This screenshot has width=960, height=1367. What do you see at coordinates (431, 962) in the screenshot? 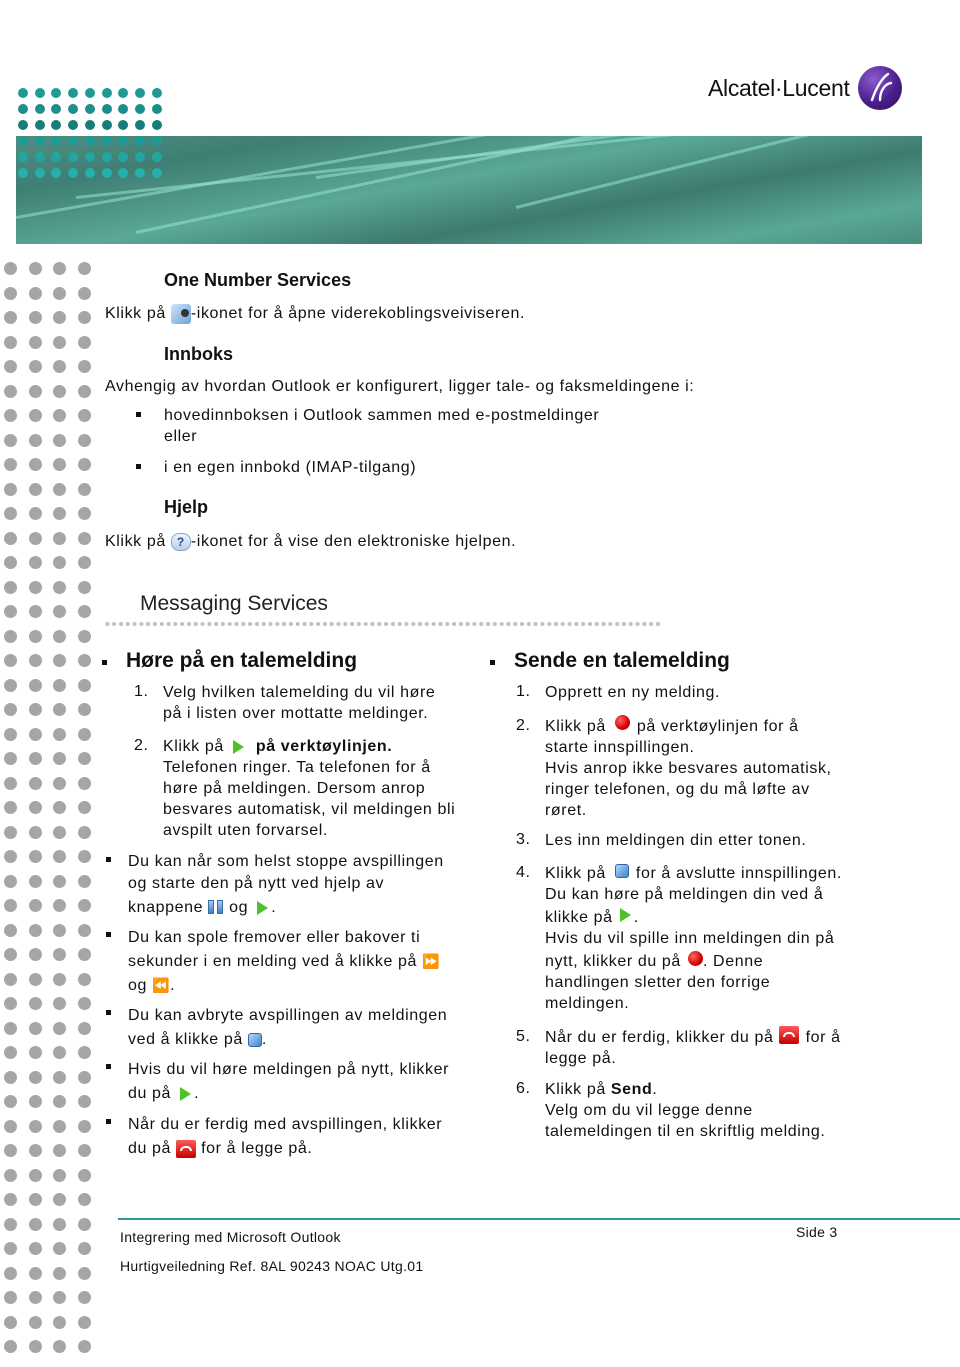
I see `fast-forward-icon: ⏩` at bounding box center [431, 962].